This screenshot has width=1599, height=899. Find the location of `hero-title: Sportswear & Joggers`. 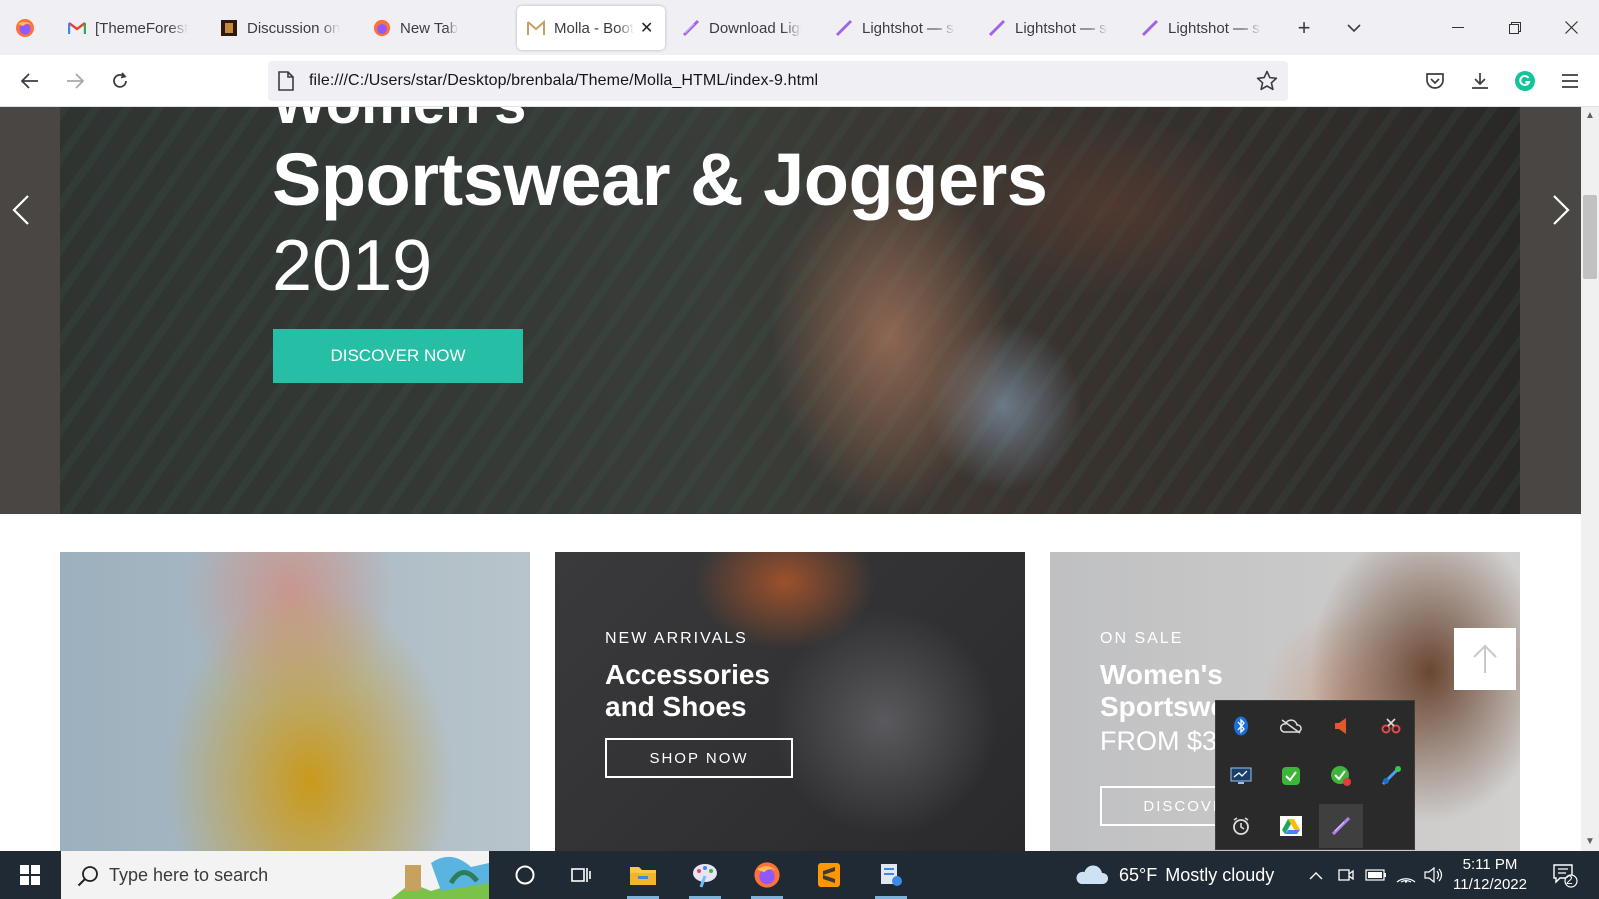

hero-title: Sportswear & Joggers is located at coordinates (660, 179).